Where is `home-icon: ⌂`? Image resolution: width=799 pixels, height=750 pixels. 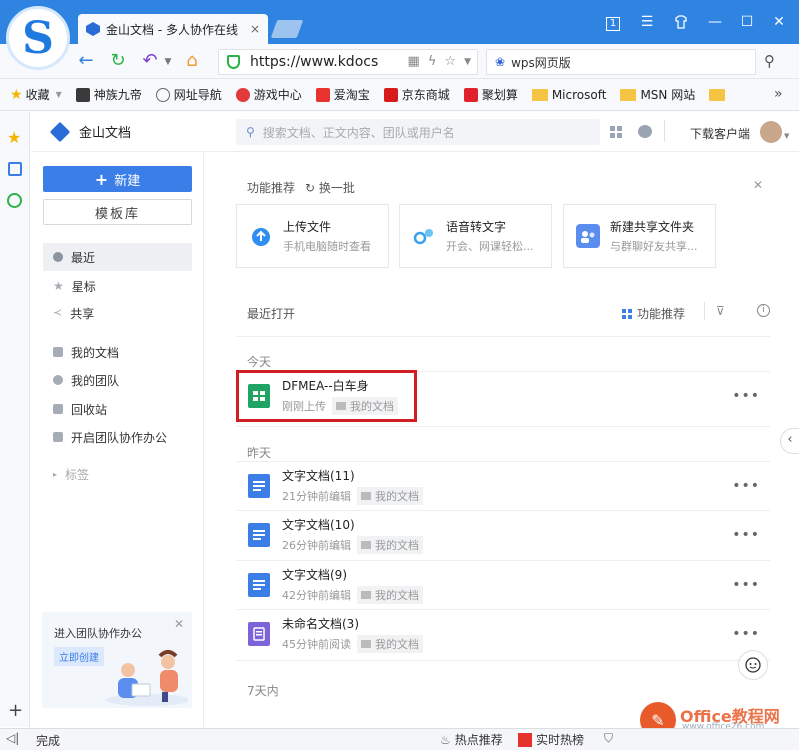 home-icon: ⌂ is located at coordinates (192, 62).